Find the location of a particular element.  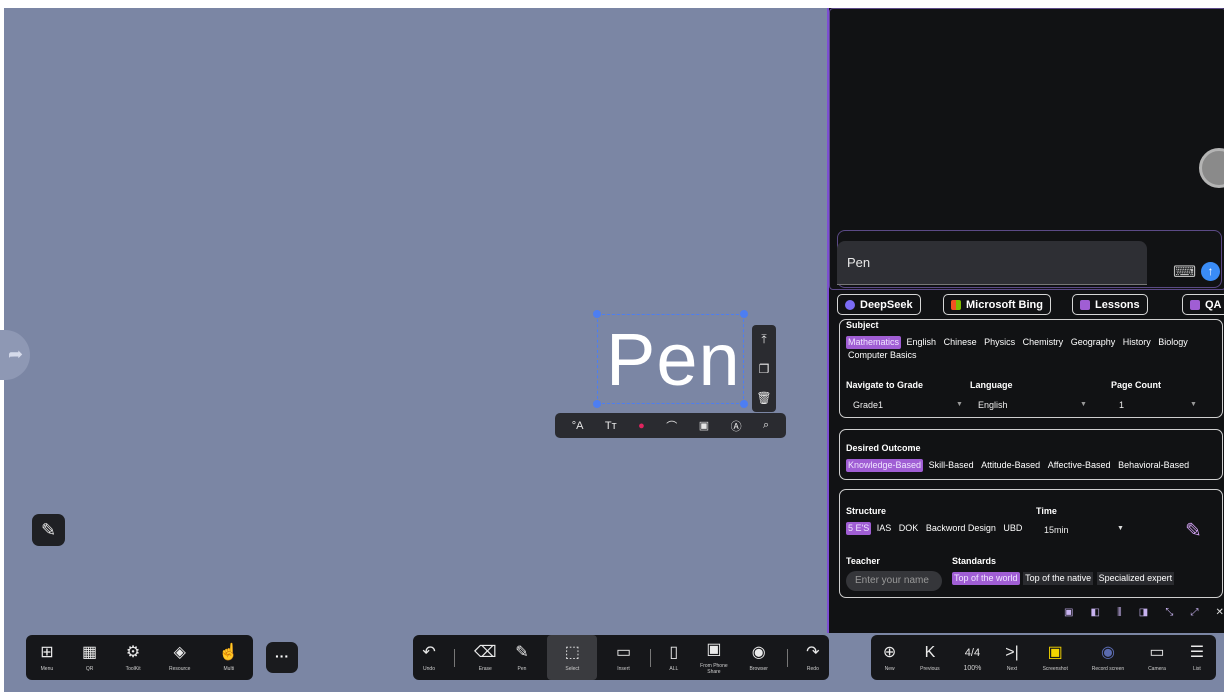

subject-chip: Geography is located at coordinates (1093, 342).